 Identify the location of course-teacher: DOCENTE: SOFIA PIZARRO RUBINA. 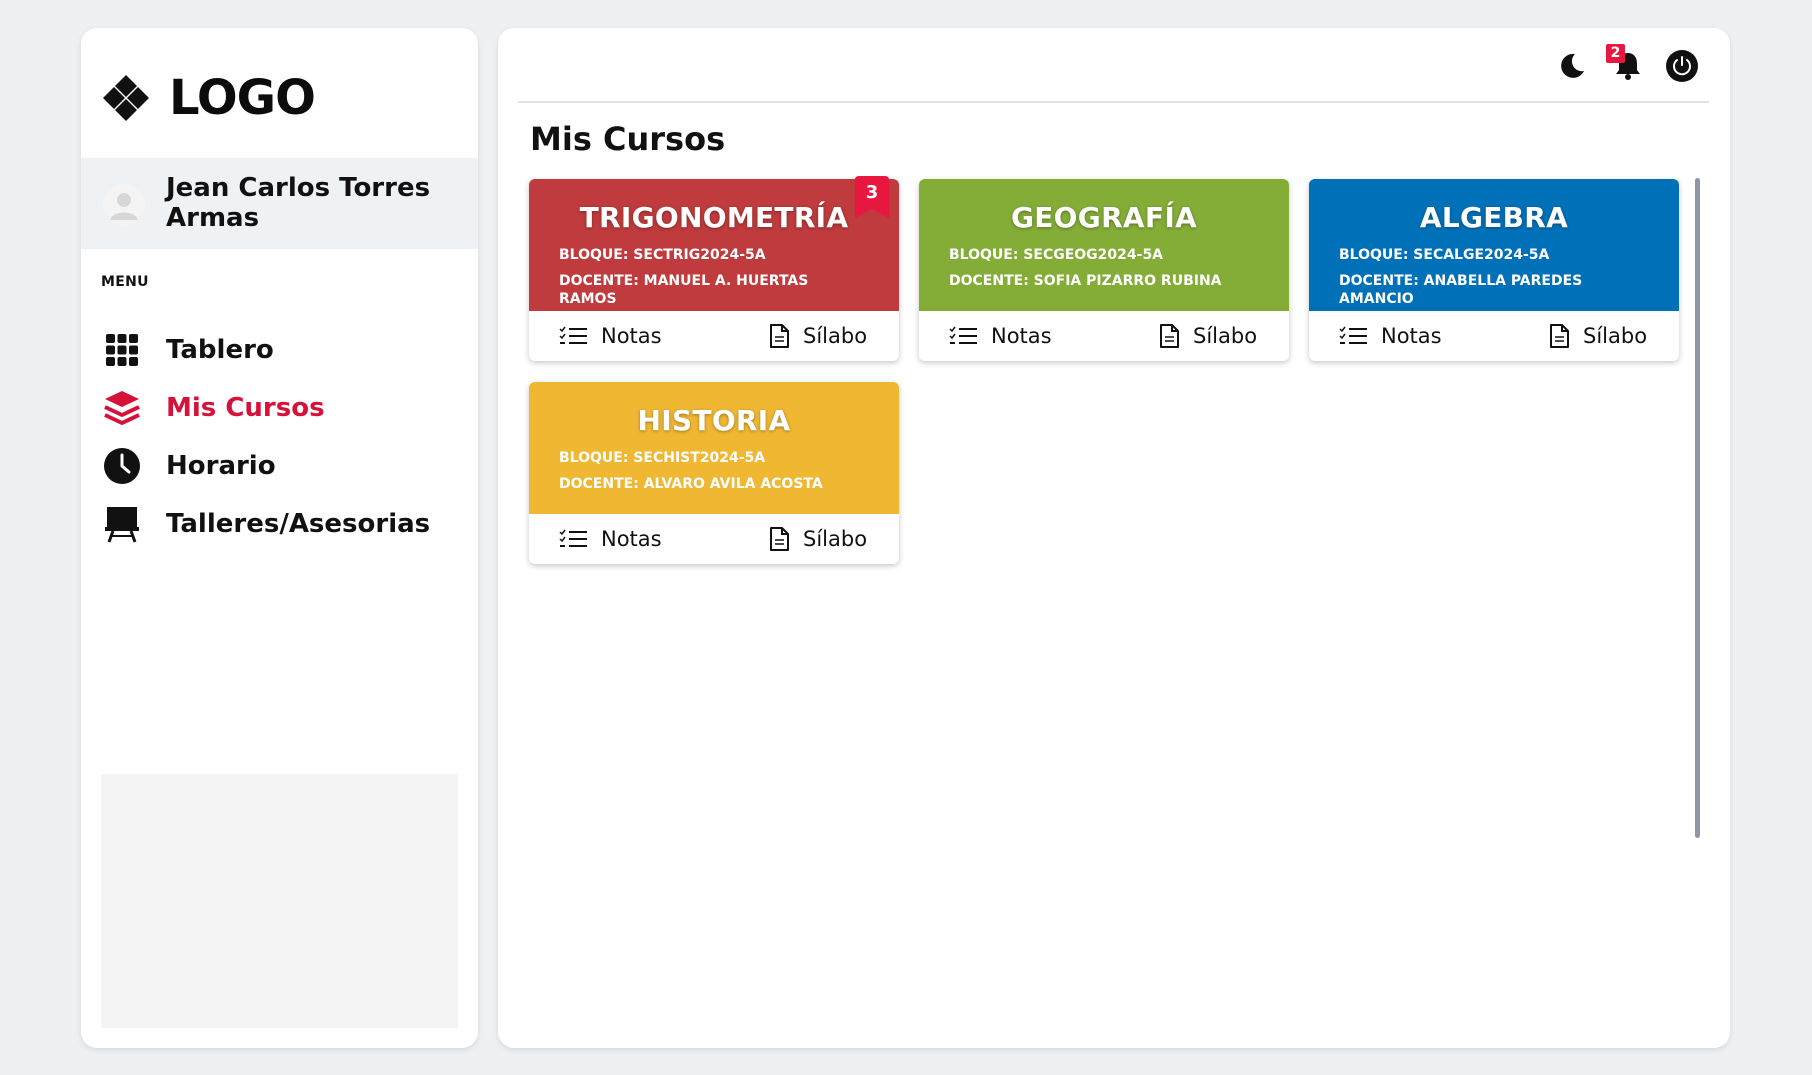
(1085, 281).